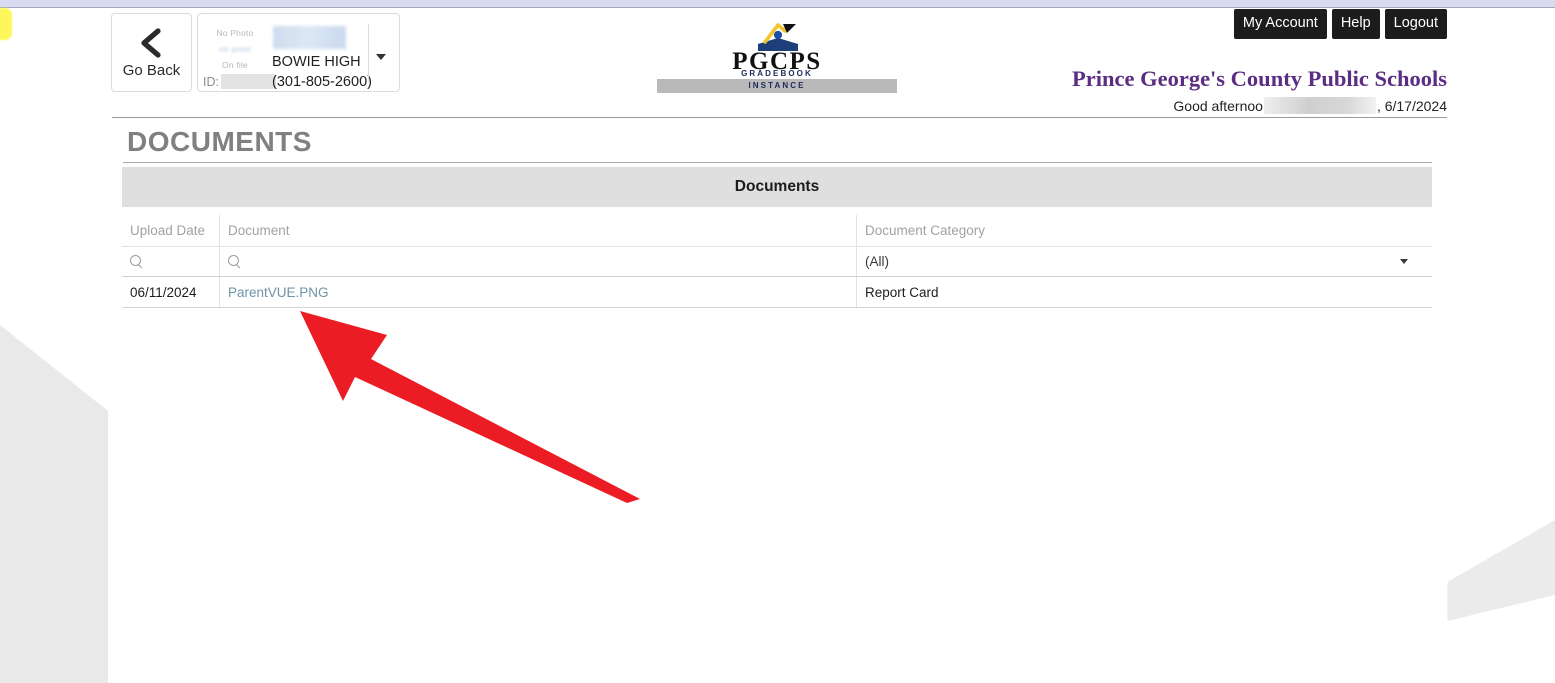 This screenshot has width=1555, height=683. Describe the element at coordinates (235, 33) in the screenshot. I see `photo-placeholder-line-1: No Photo` at that location.